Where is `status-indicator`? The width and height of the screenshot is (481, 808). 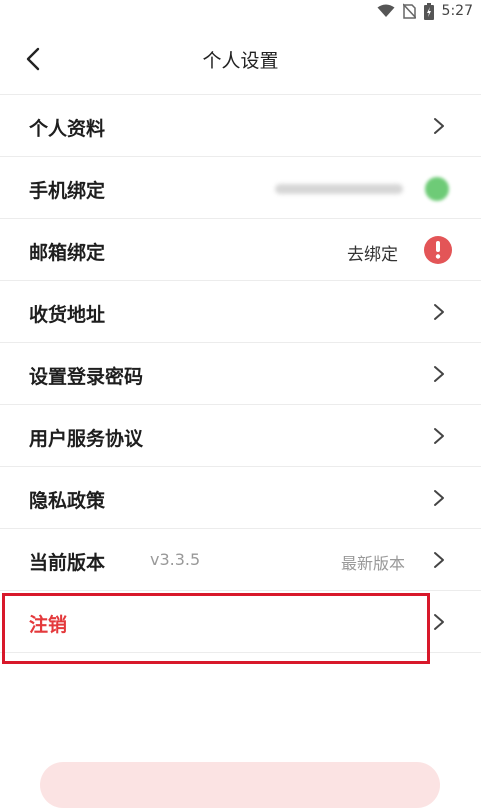 status-indicator is located at coordinates (437, 189).